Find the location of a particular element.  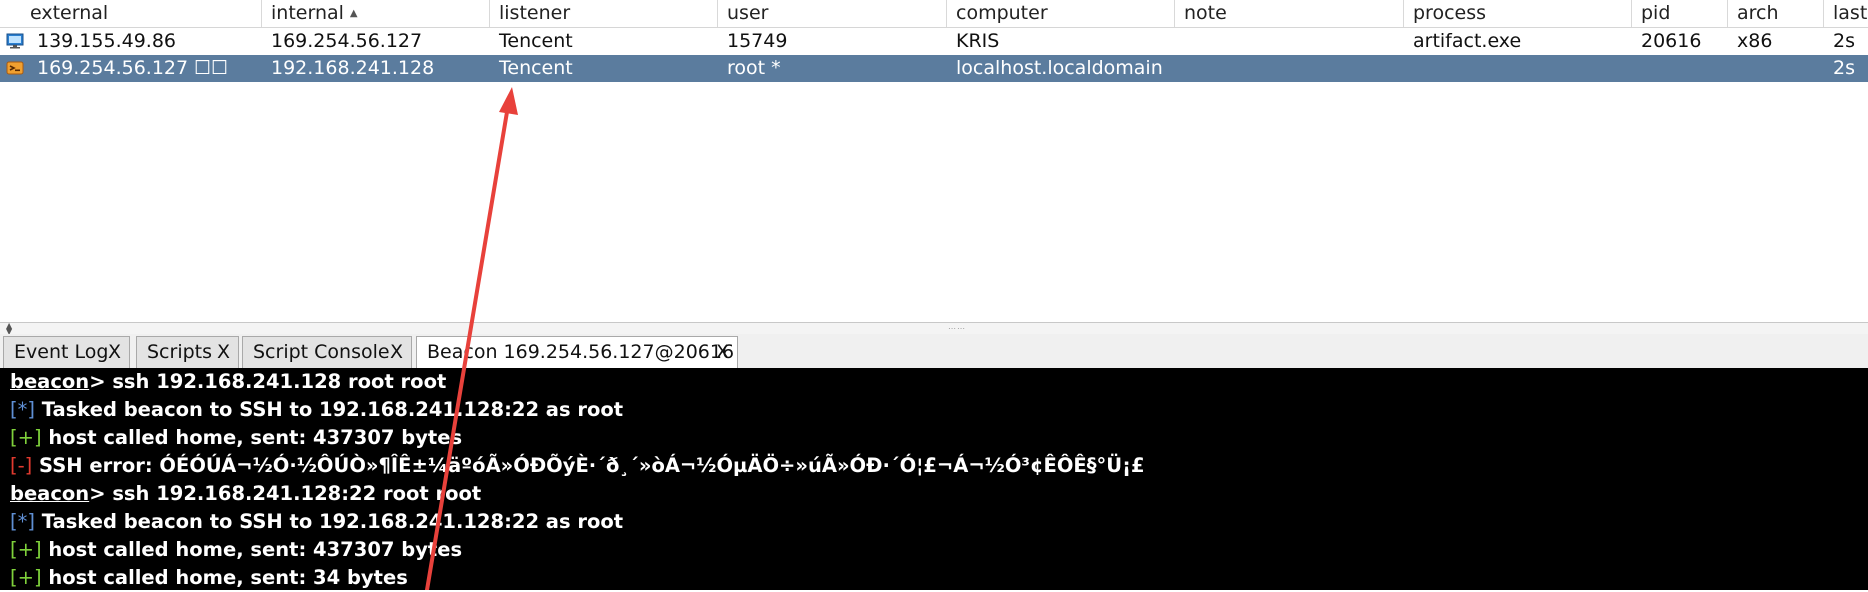

column-header-arch: arch is located at coordinates (1776, 13).